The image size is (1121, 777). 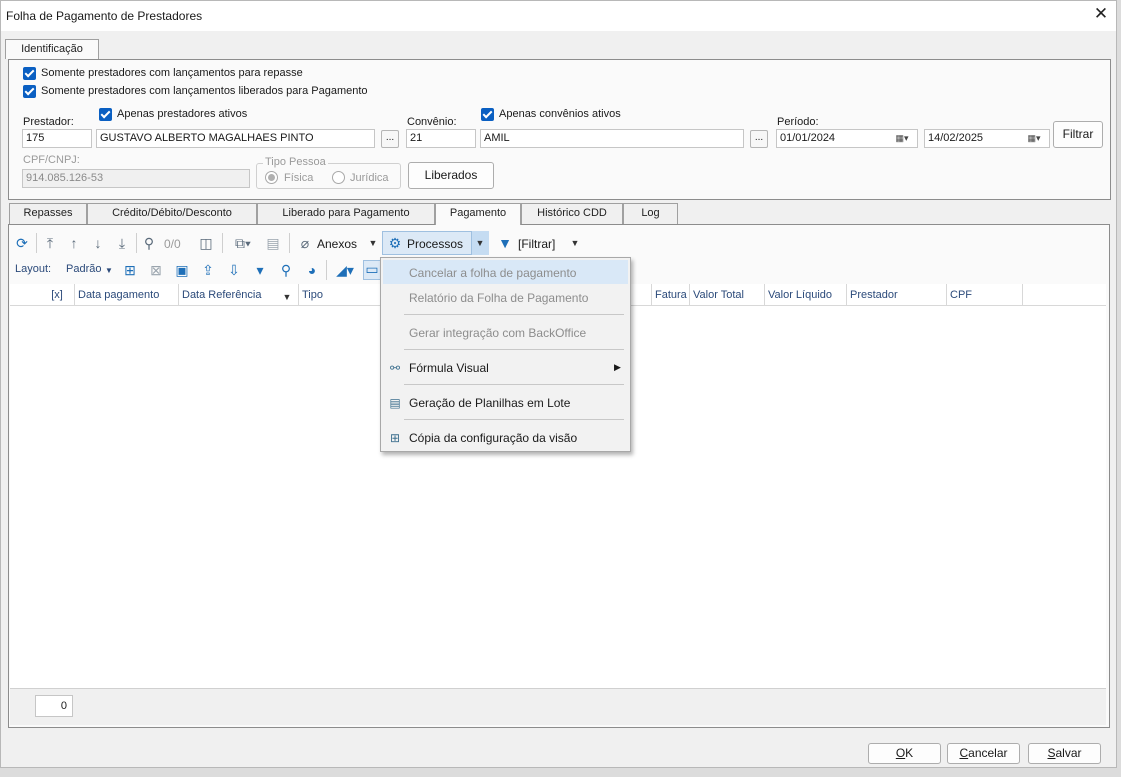 What do you see at coordinates (964, 753) in the screenshot?
I see `cancel-mnemonic: C` at bounding box center [964, 753].